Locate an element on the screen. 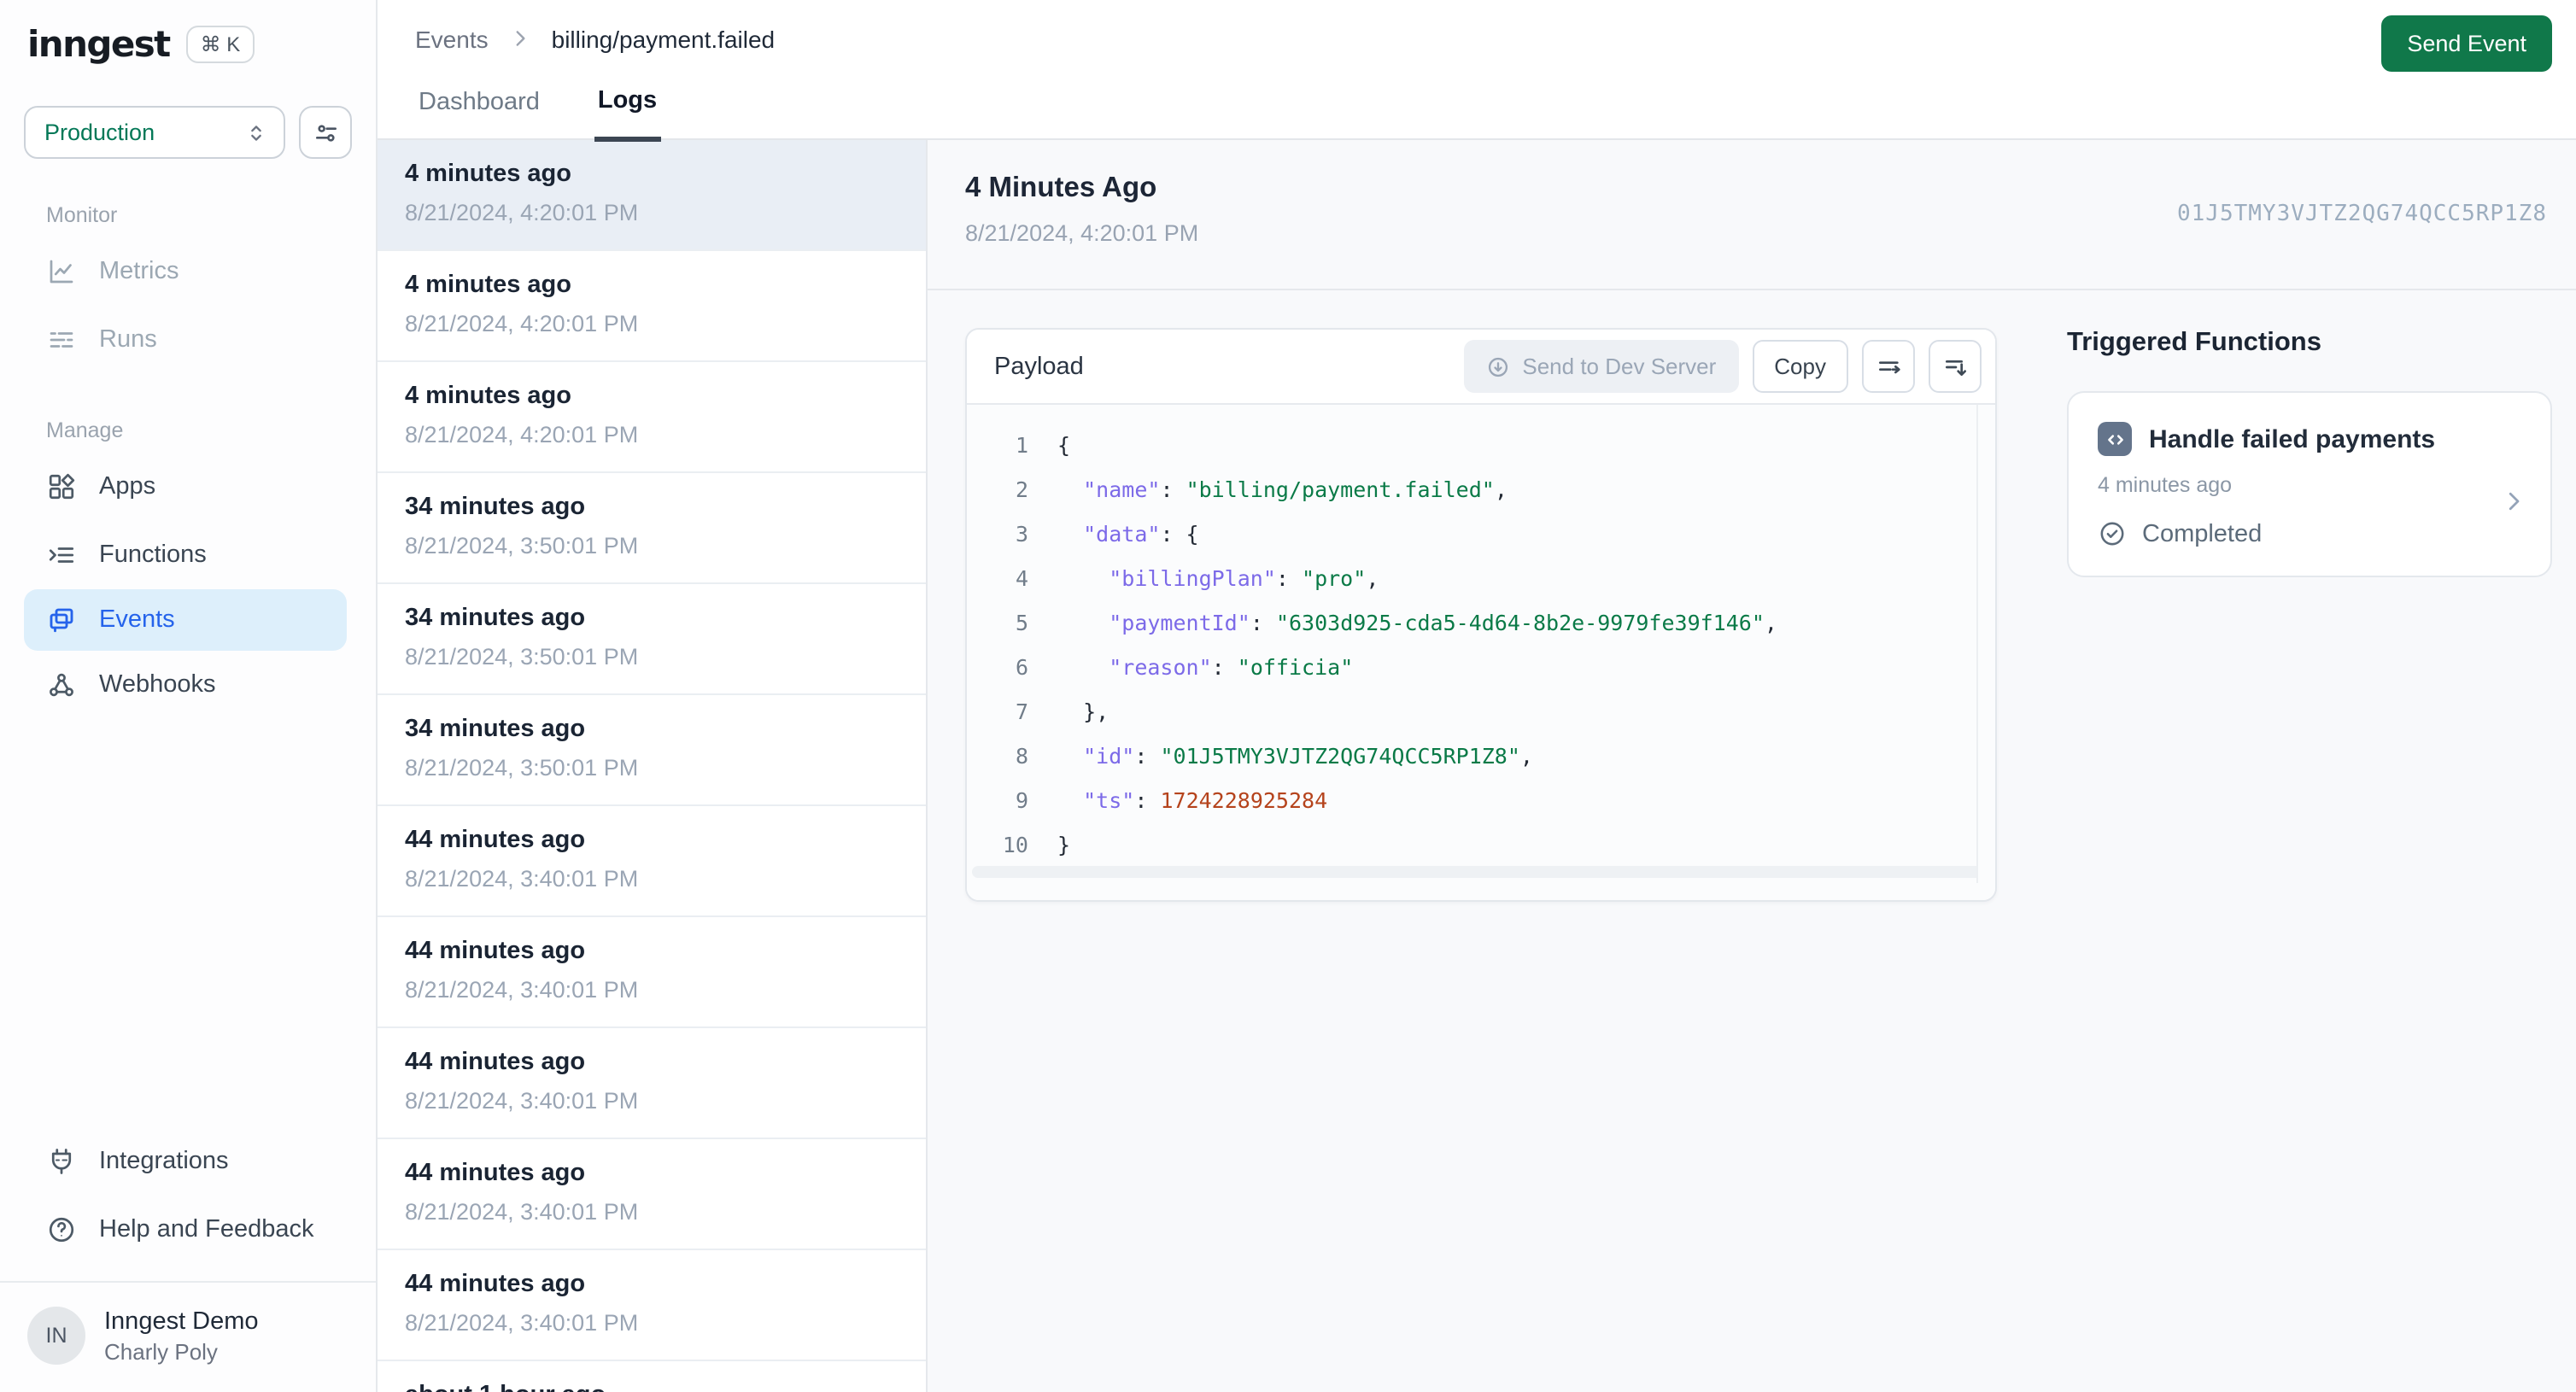  scrollbar-vertical is located at coordinates (1985, 644).